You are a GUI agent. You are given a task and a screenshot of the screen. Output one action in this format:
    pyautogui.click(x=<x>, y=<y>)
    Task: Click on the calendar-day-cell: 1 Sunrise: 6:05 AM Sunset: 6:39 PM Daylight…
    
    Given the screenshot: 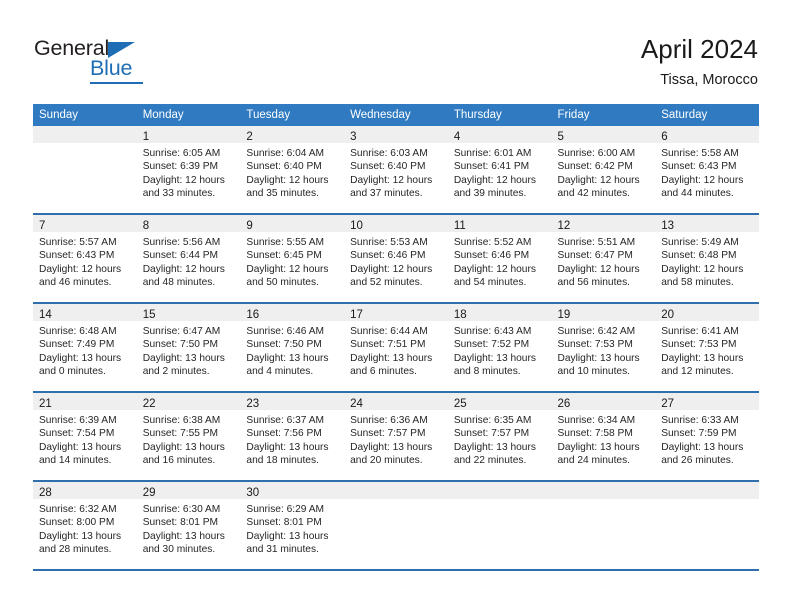 What is the action you would take?
    pyautogui.click(x=188, y=170)
    